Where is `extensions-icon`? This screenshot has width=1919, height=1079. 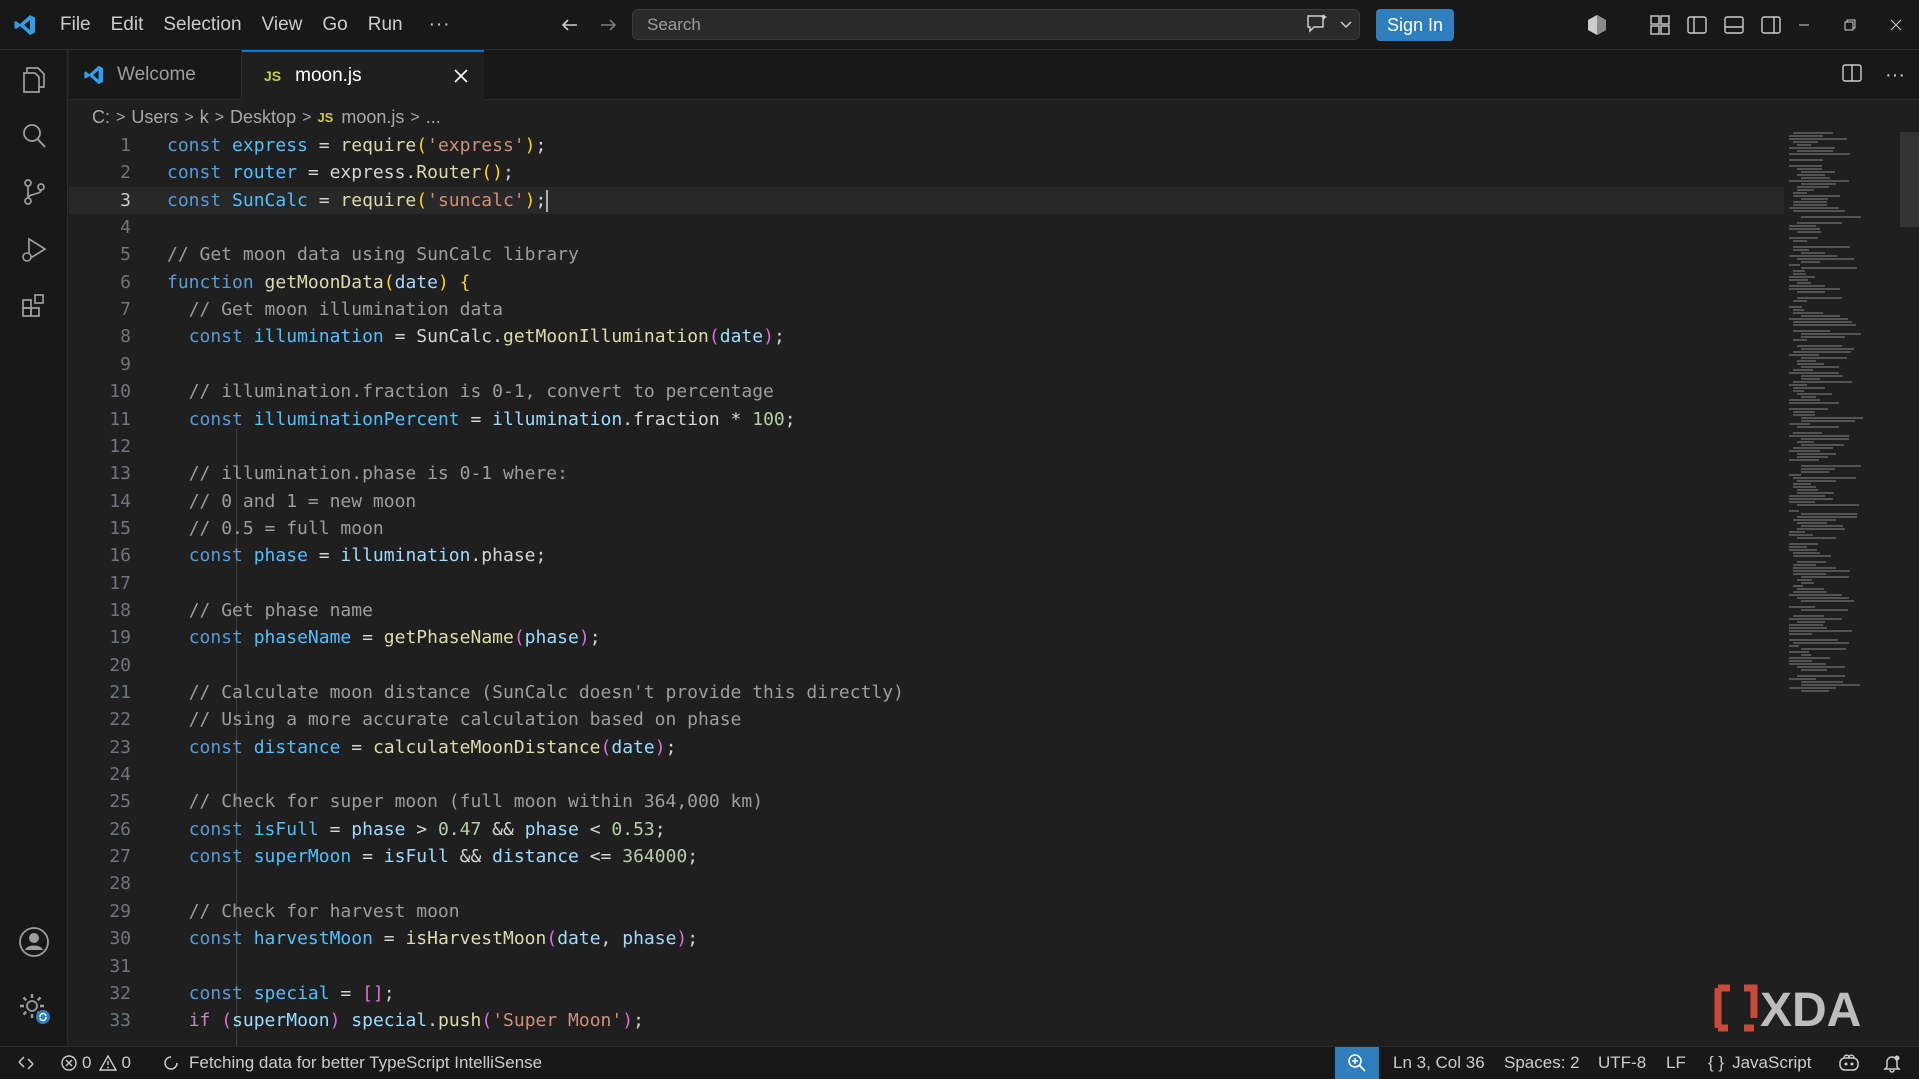
extensions-icon is located at coordinates (34, 306).